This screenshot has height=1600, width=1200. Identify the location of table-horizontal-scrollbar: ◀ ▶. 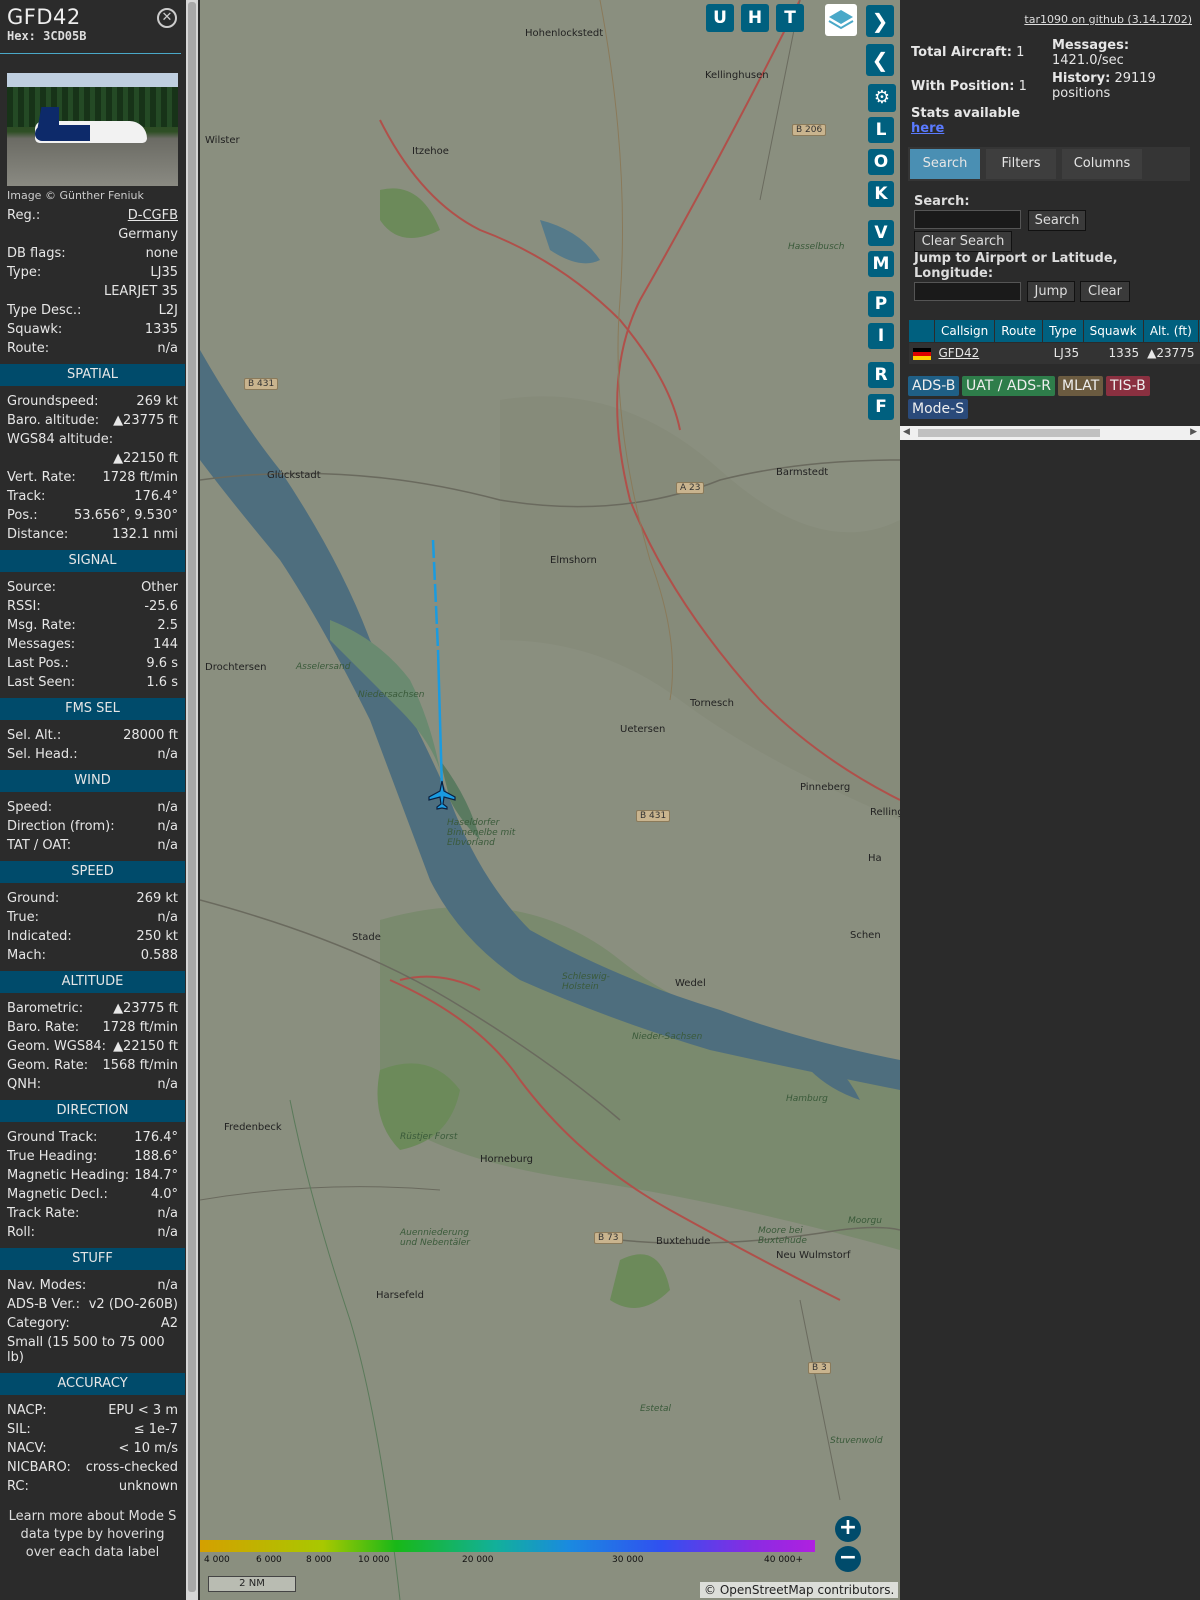
(1050, 433).